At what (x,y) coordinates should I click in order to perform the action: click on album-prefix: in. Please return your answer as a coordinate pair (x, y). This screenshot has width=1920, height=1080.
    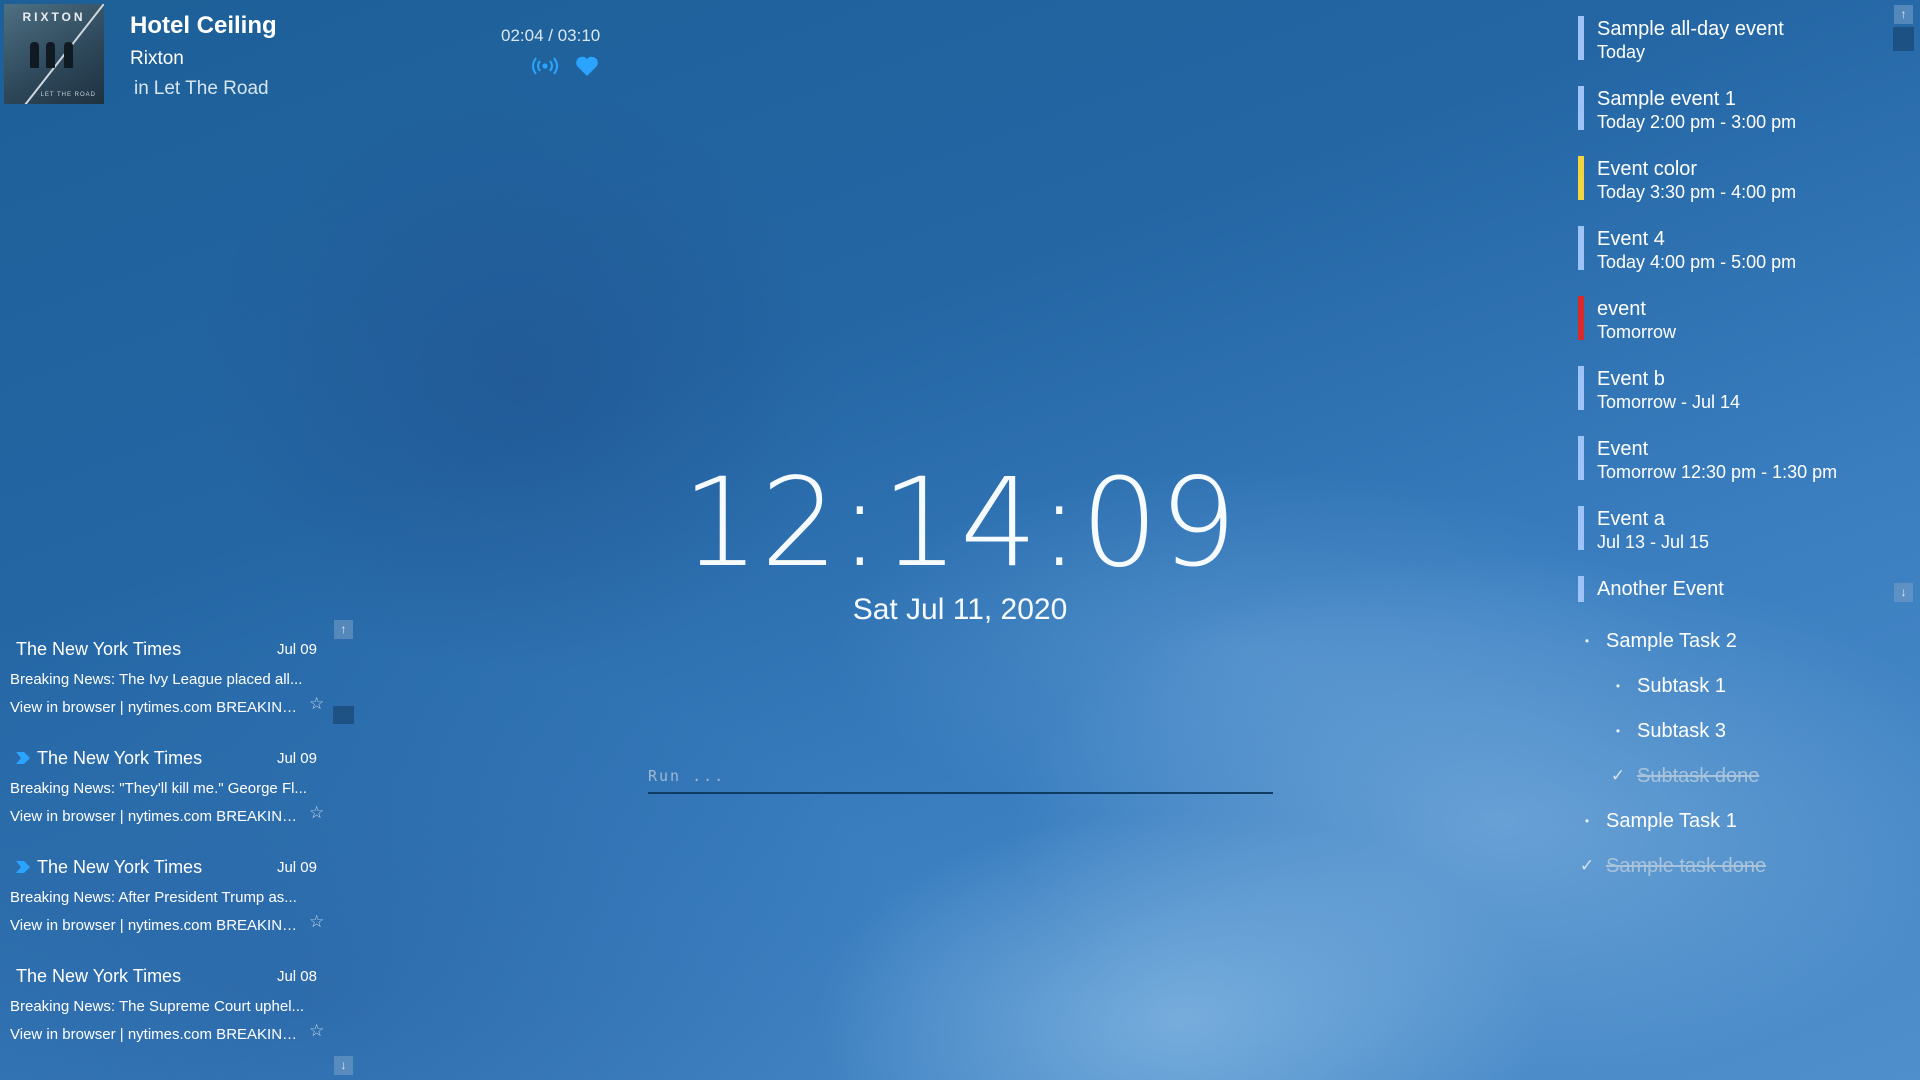
    Looking at the image, I should click on (141, 88).